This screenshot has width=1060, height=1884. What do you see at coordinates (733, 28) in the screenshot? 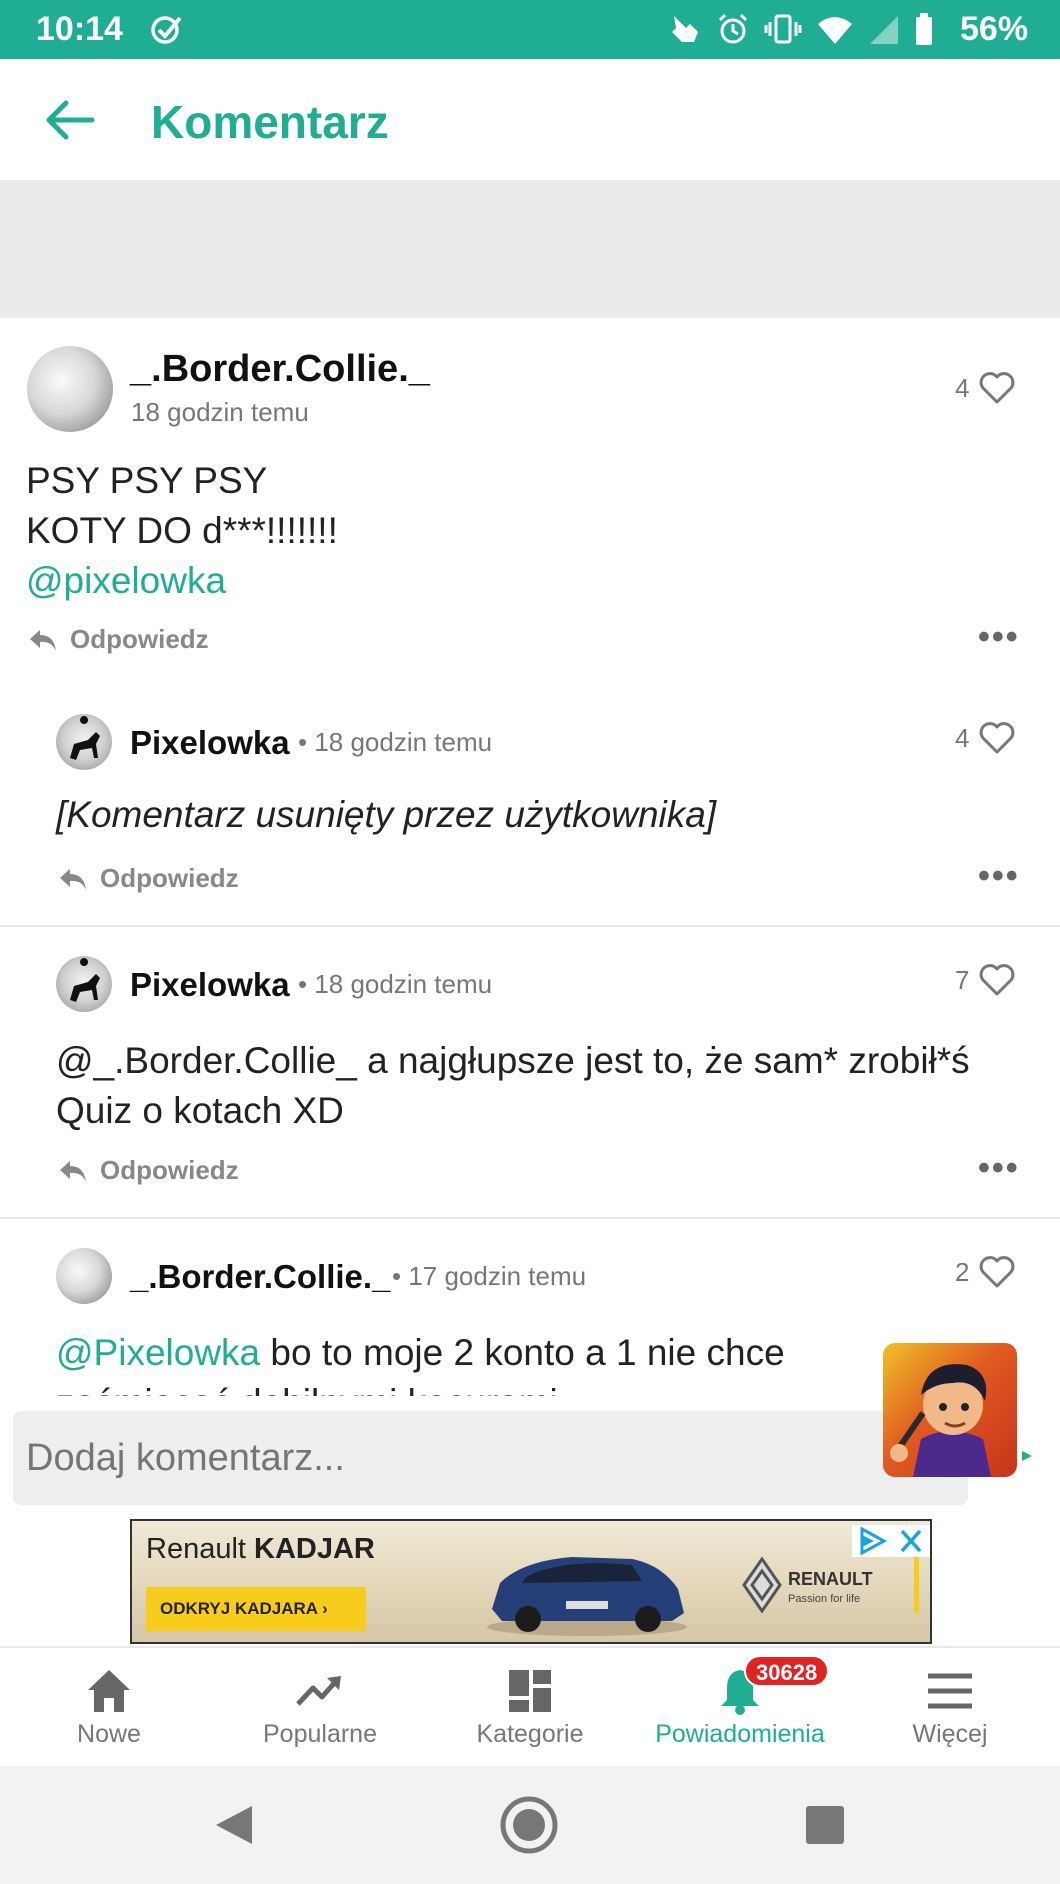
I see `alarm-icon` at bounding box center [733, 28].